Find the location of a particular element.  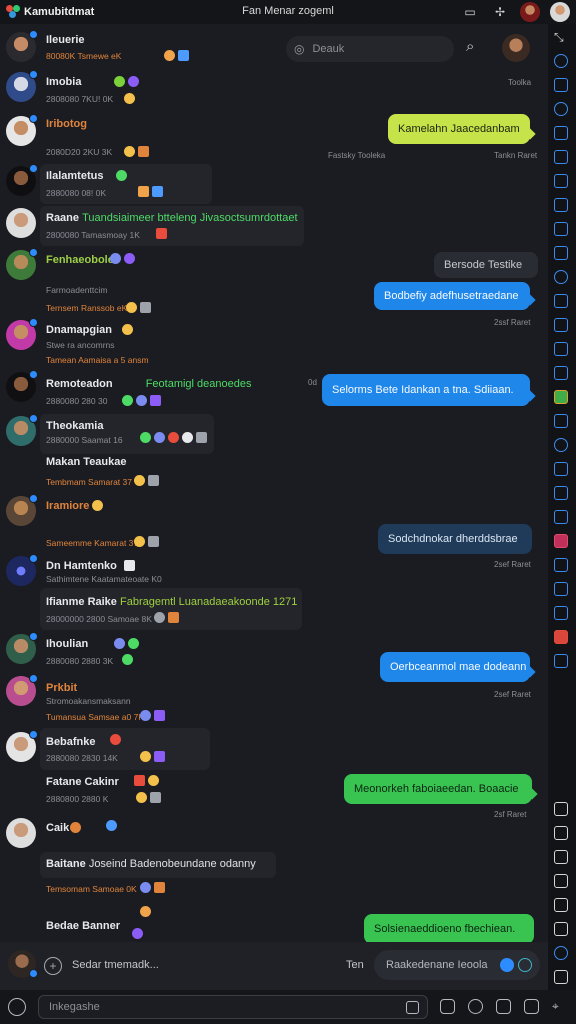

home-icon is located at coordinates (503, 1006).